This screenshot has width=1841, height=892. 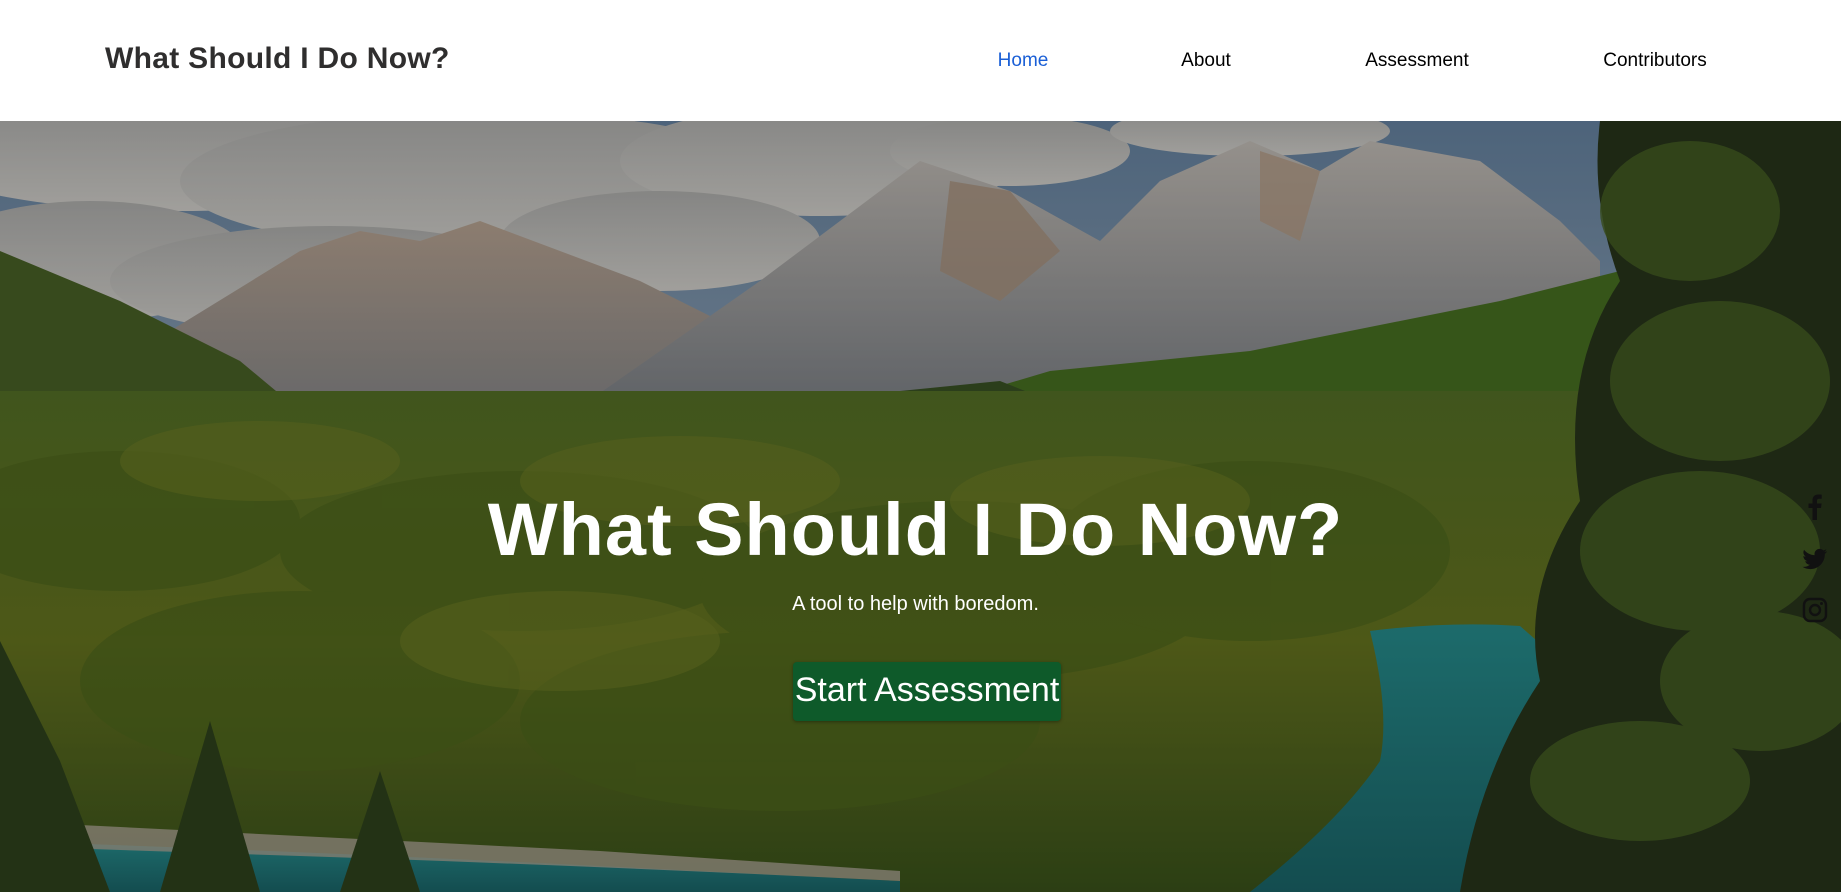 I want to click on twitter-icon, so click(x=1815, y=558).